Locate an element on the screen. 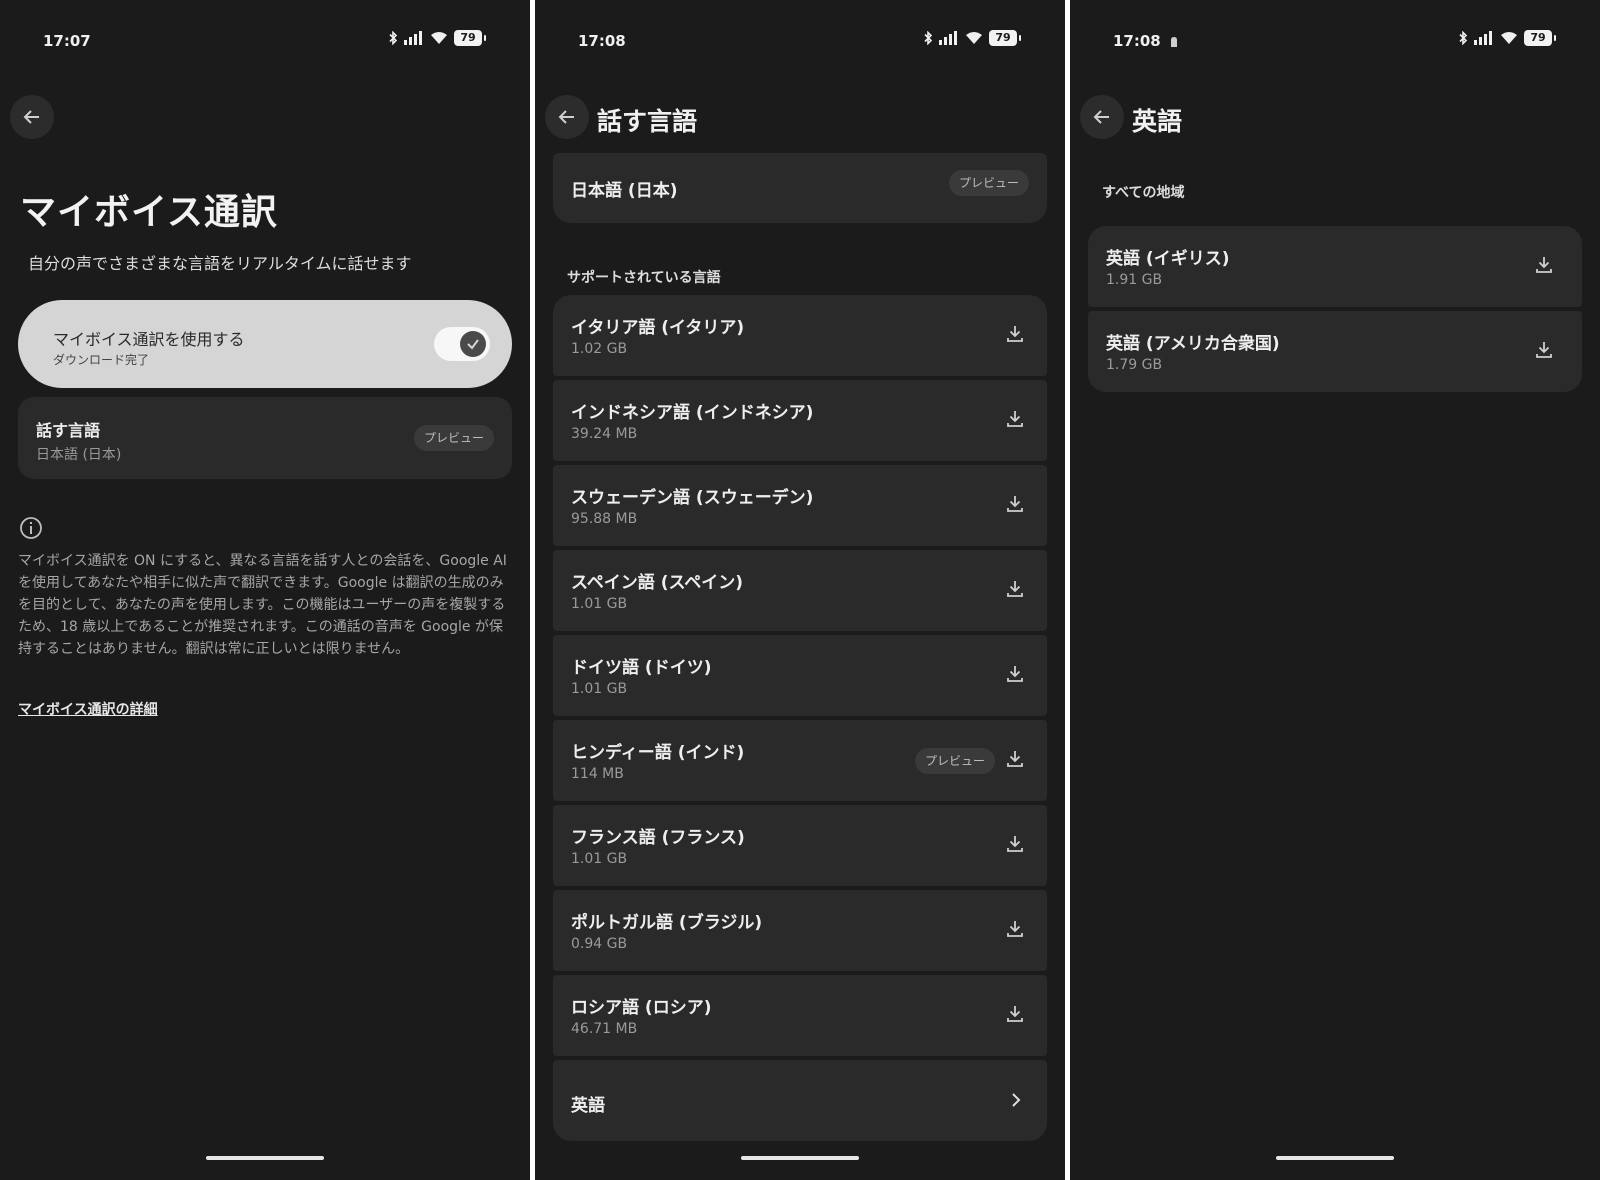  language-row-german: ドイツ語 (ドイツ) 1.01 GB is located at coordinates (800, 675).